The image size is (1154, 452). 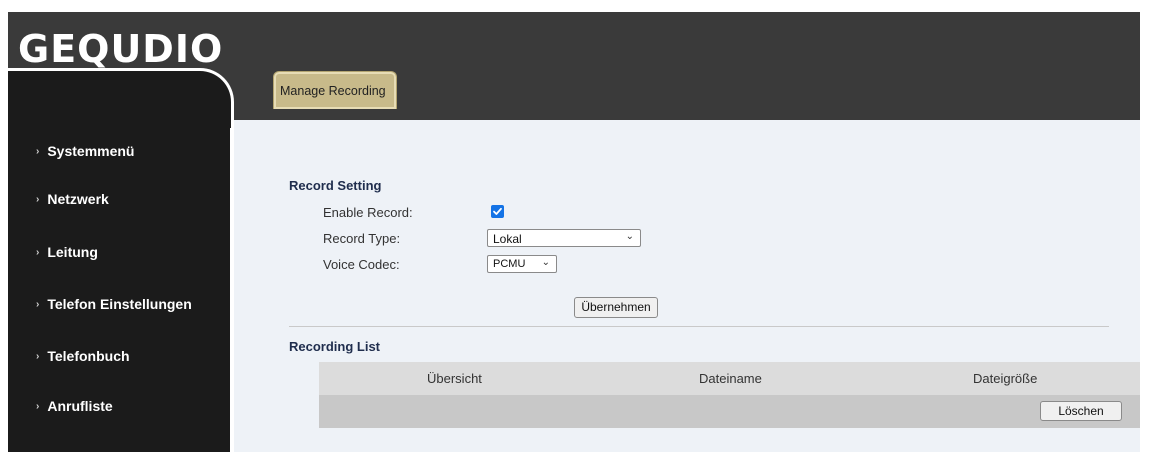 What do you see at coordinates (509, 264) in the screenshot?
I see `voice-codec-value: PCMU` at bounding box center [509, 264].